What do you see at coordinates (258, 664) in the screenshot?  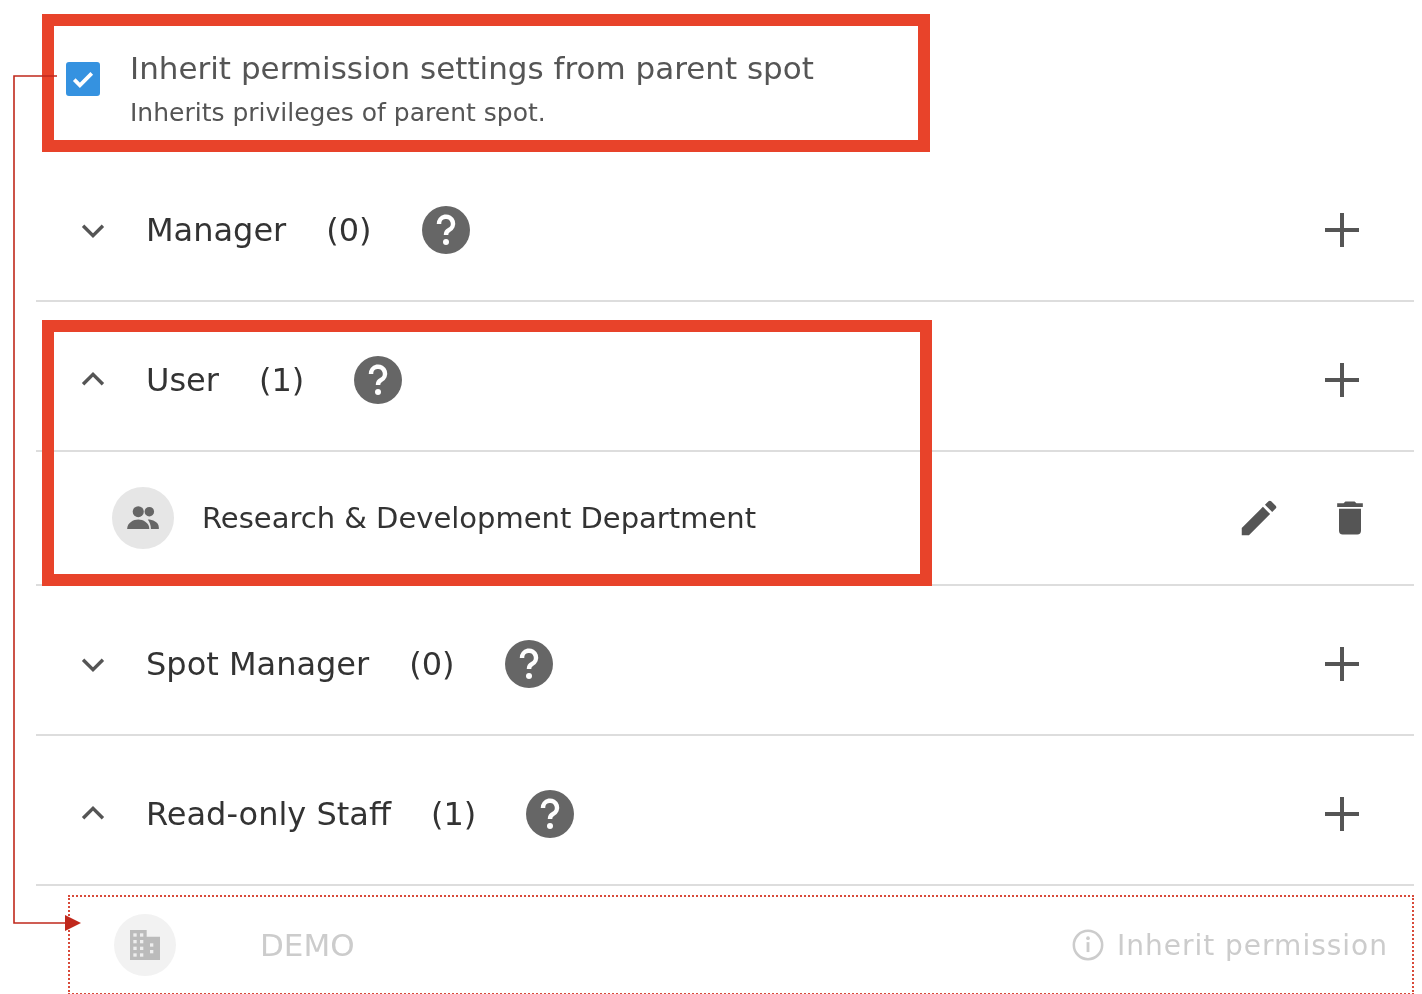 I see `role-name: Spot Manager` at bounding box center [258, 664].